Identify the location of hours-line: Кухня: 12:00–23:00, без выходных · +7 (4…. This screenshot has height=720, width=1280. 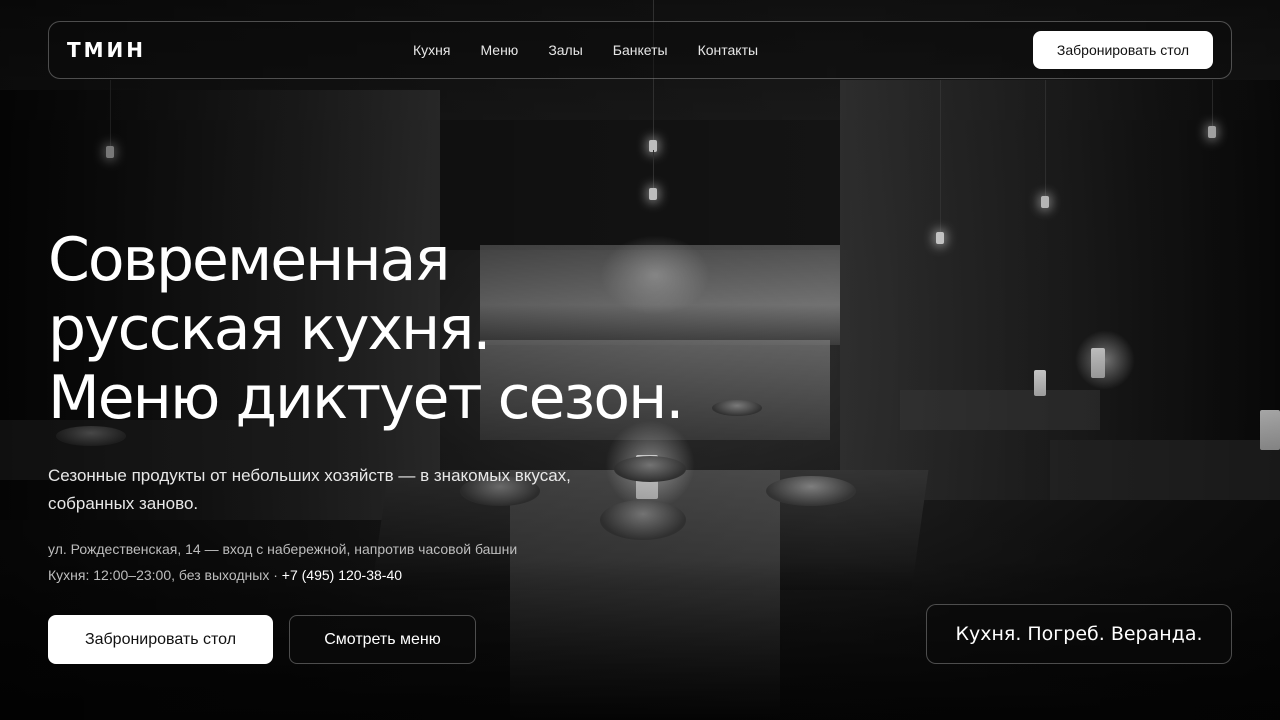
(282, 575).